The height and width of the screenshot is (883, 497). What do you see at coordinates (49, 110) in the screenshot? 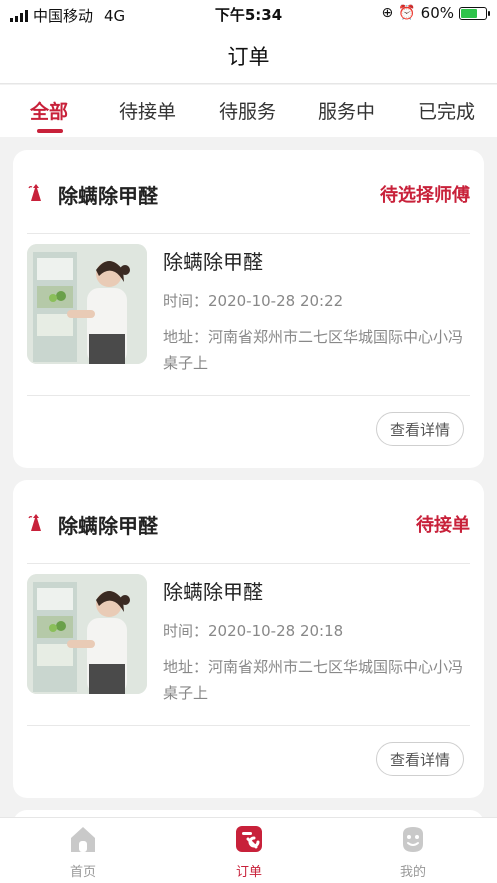
I see `tab-all: 全部` at bounding box center [49, 110].